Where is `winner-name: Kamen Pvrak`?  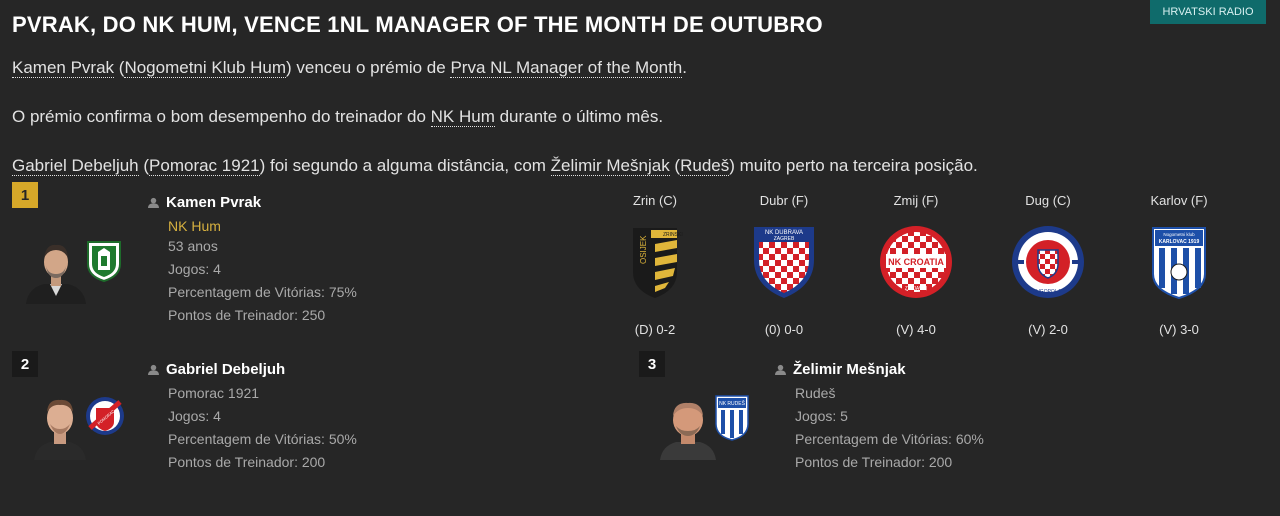
winner-name: Kamen Pvrak is located at coordinates (213, 202).